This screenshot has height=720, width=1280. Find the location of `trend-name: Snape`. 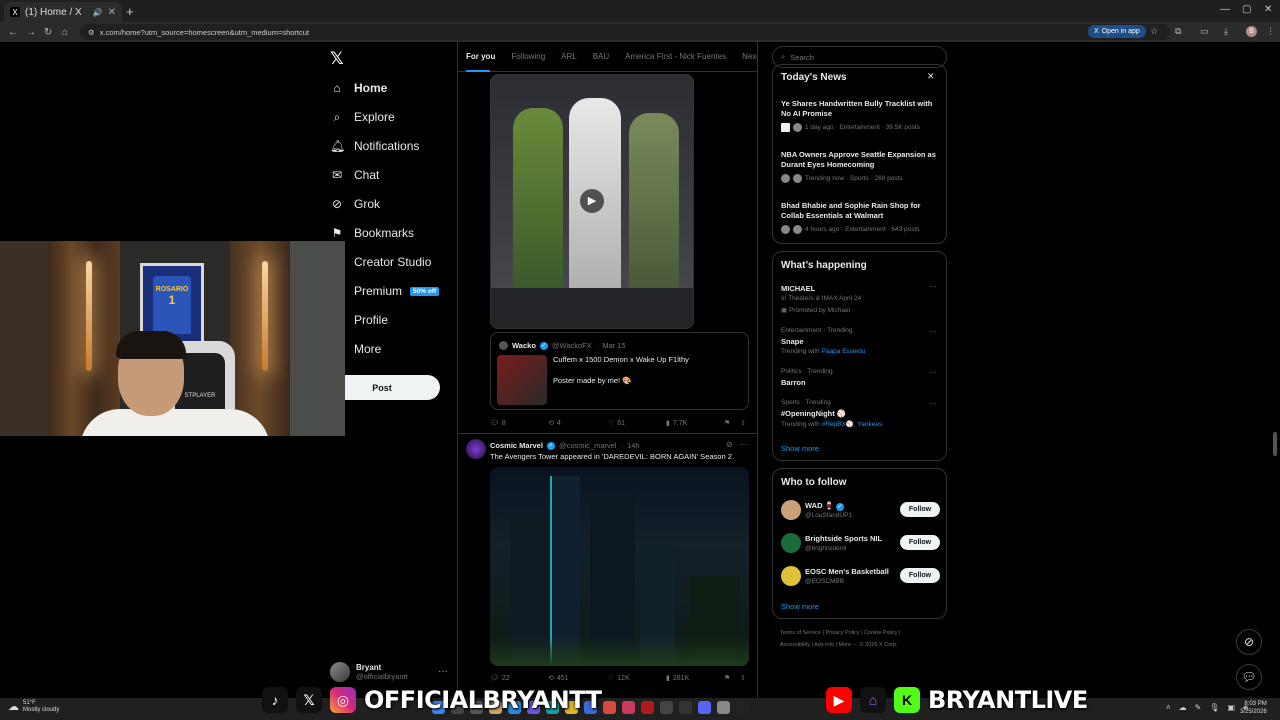

trend-name: Snape is located at coordinates (792, 341).